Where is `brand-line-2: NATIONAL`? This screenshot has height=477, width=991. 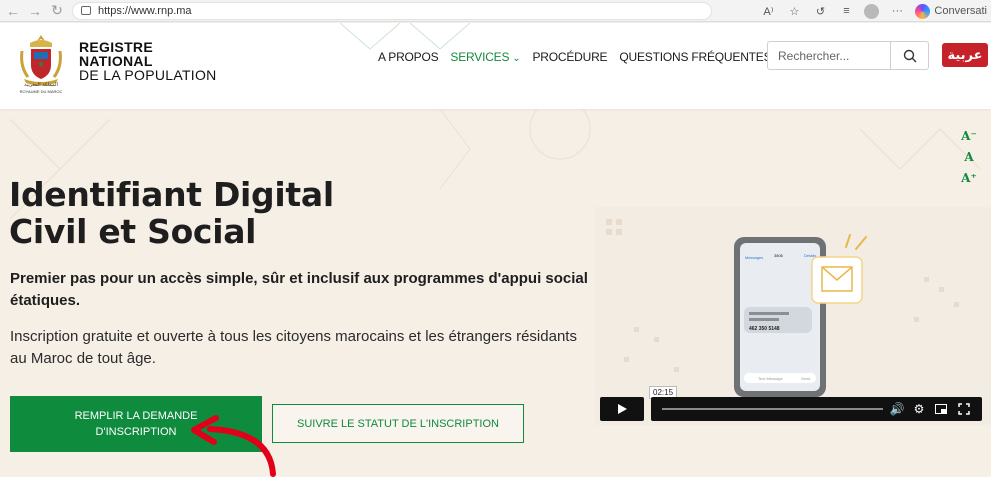
brand-line-2: NATIONAL is located at coordinates (148, 61).